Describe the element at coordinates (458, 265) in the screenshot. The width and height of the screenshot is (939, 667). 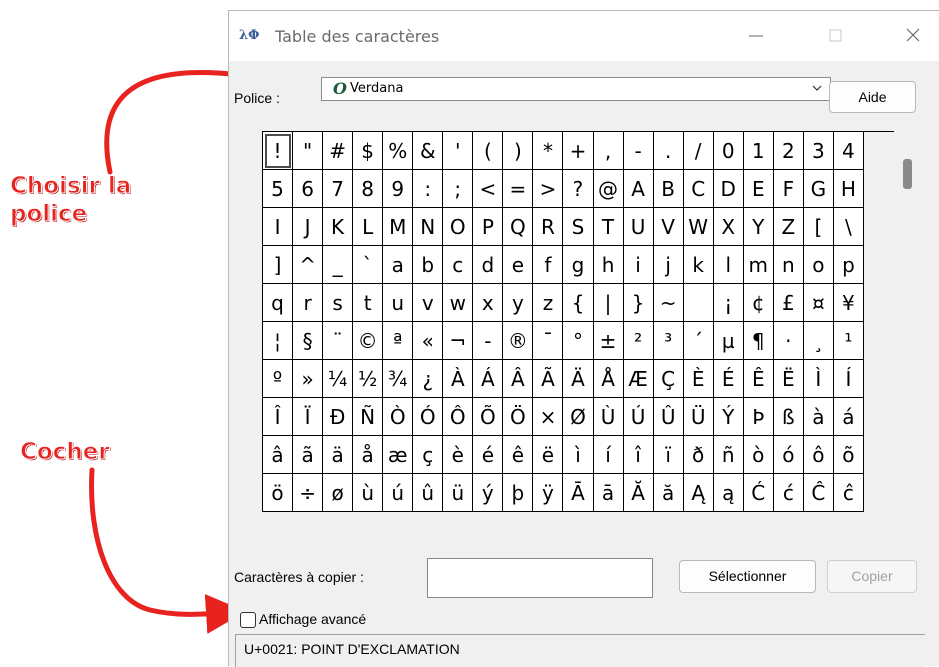
I see `character-cell: c` at that location.